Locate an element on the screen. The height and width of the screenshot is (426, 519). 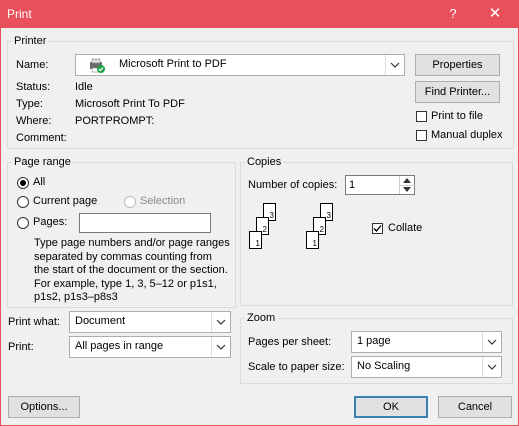
pages-radio is located at coordinates (23, 223).